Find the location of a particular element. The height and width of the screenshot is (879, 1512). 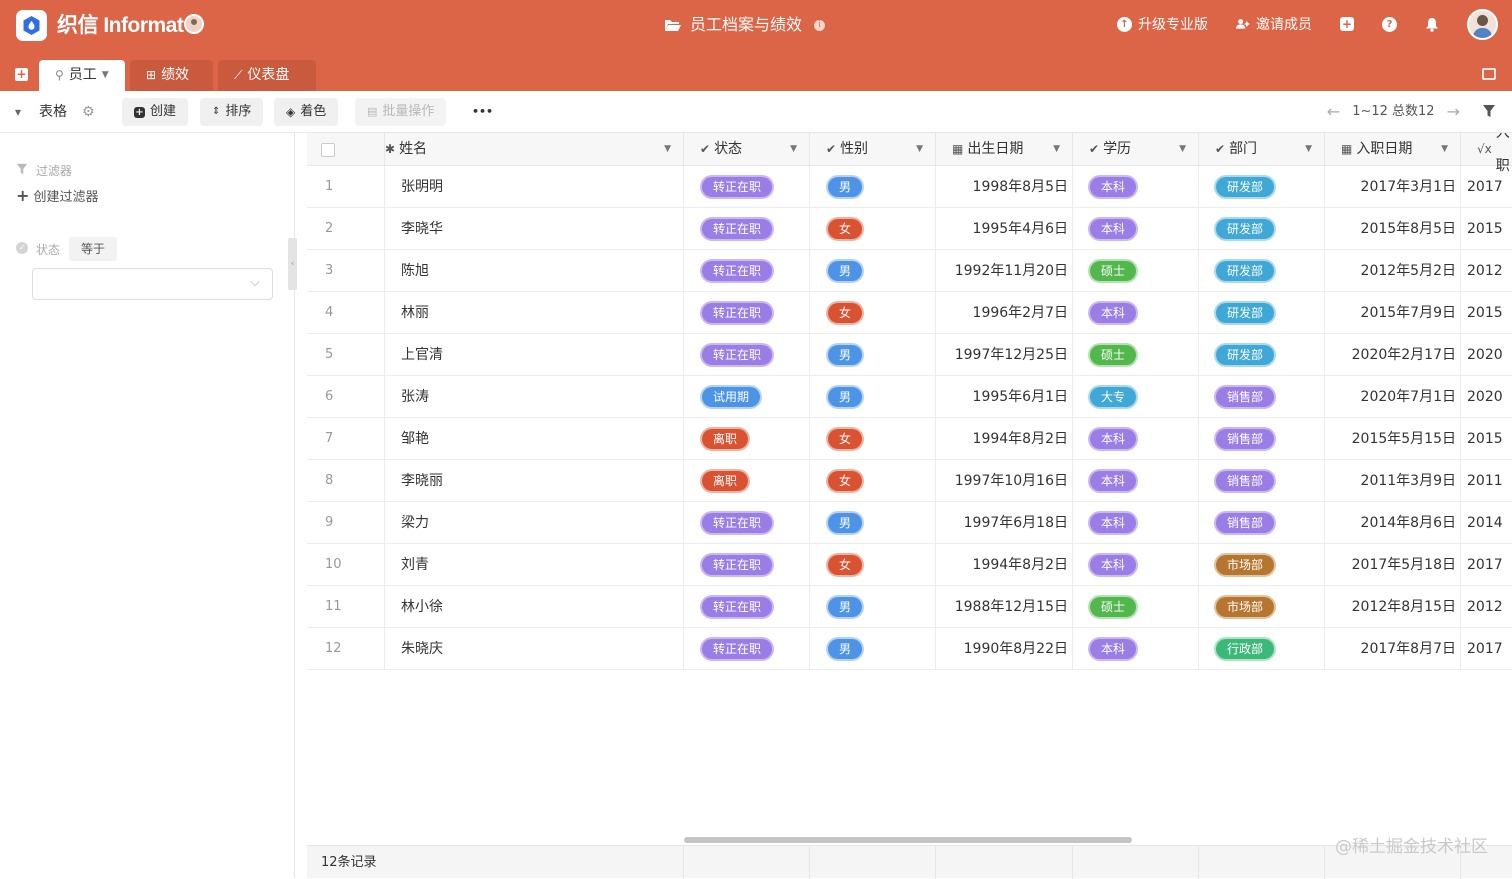

column-header-birthdate: ▦ 出生日期 ▼ is located at coordinates (1004, 149).